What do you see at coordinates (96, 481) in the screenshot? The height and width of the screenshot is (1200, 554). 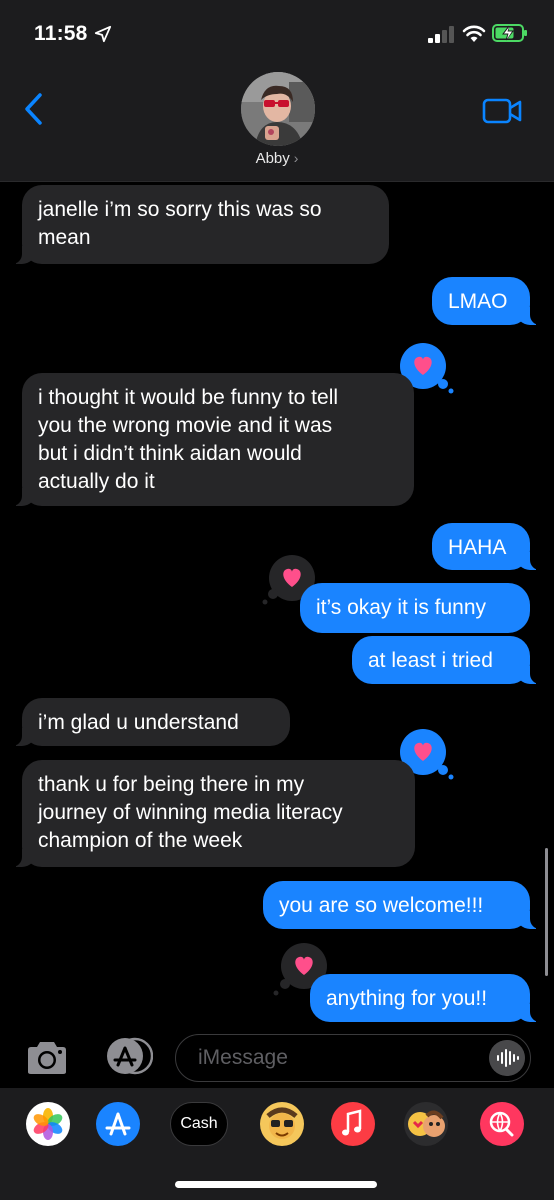 I see `message-text: actually do it` at bounding box center [96, 481].